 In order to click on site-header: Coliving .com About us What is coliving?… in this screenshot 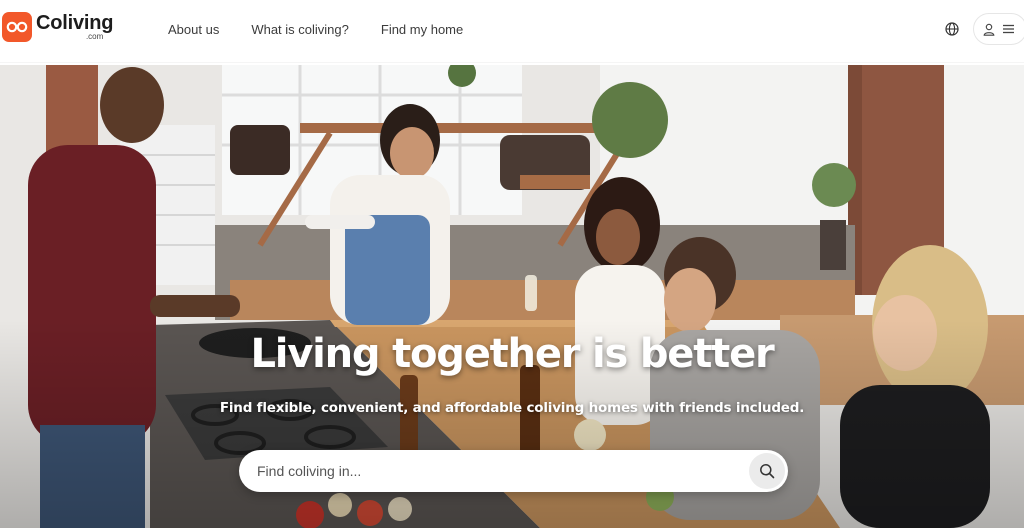, I will do `click(512, 31)`.